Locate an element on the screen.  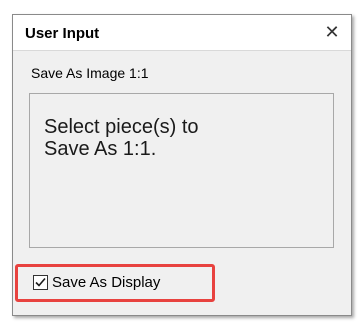
message-line-1: Select piece(s) to is located at coordinates (121, 127).